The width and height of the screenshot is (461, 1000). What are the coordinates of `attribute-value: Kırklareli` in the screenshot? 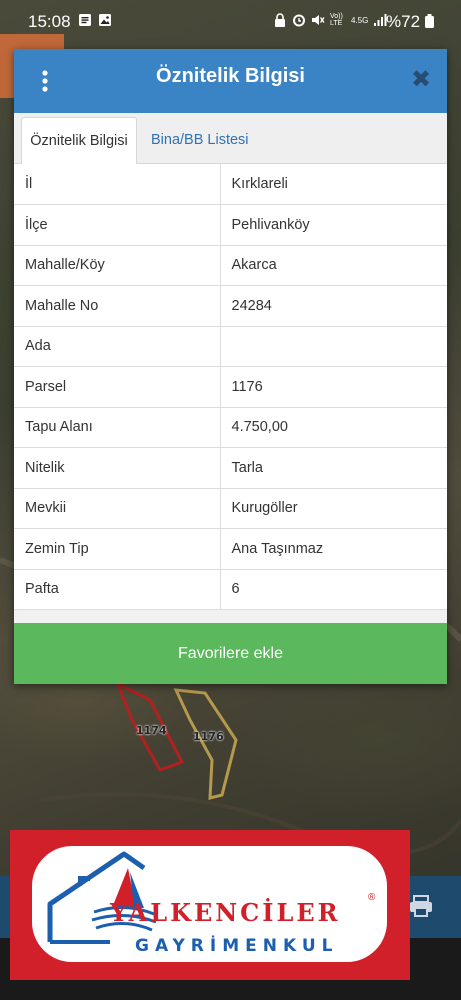 It's located at (333, 184).